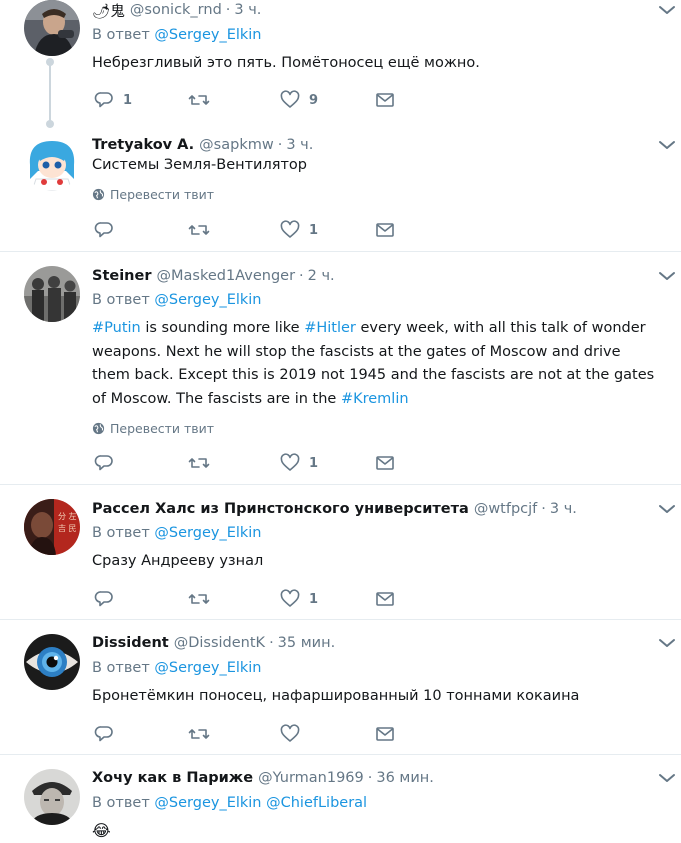 This screenshot has width=681, height=843. What do you see at coordinates (316, 803) in the screenshot?
I see `reply-mention: @ChiefLiberal` at bounding box center [316, 803].